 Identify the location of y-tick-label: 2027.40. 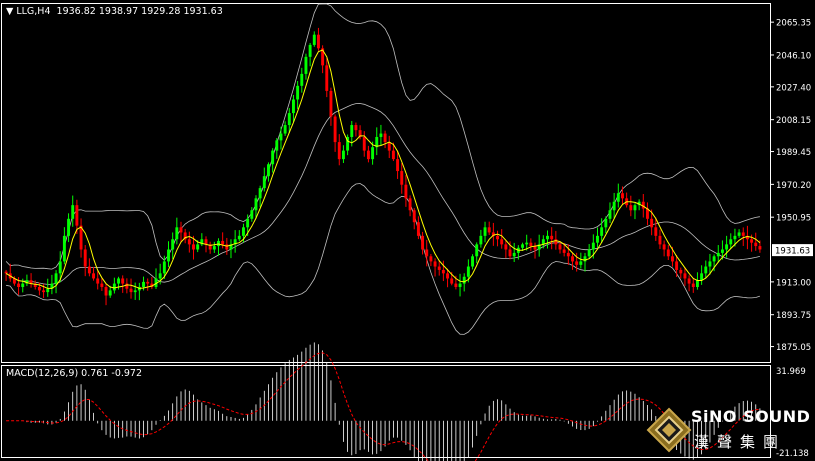
(793, 88).